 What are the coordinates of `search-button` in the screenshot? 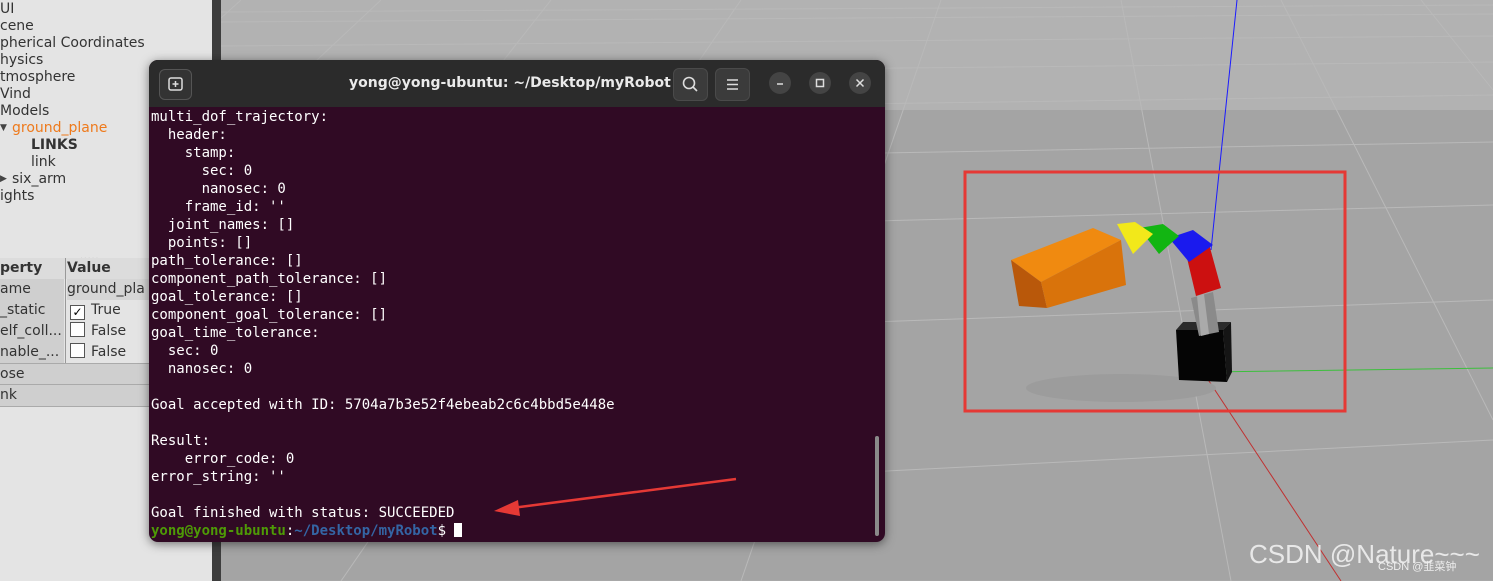 It's located at (690, 84).